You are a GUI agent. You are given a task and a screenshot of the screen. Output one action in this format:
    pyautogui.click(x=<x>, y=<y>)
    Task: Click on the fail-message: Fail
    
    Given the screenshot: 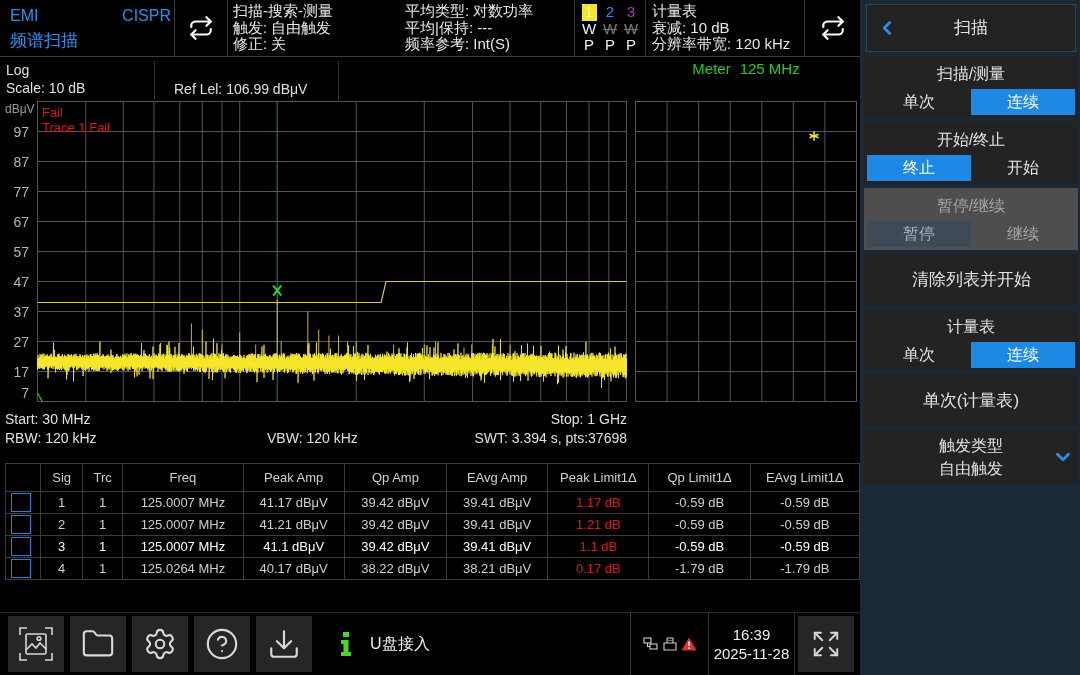 What is the action you would take?
    pyautogui.click(x=53, y=112)
    